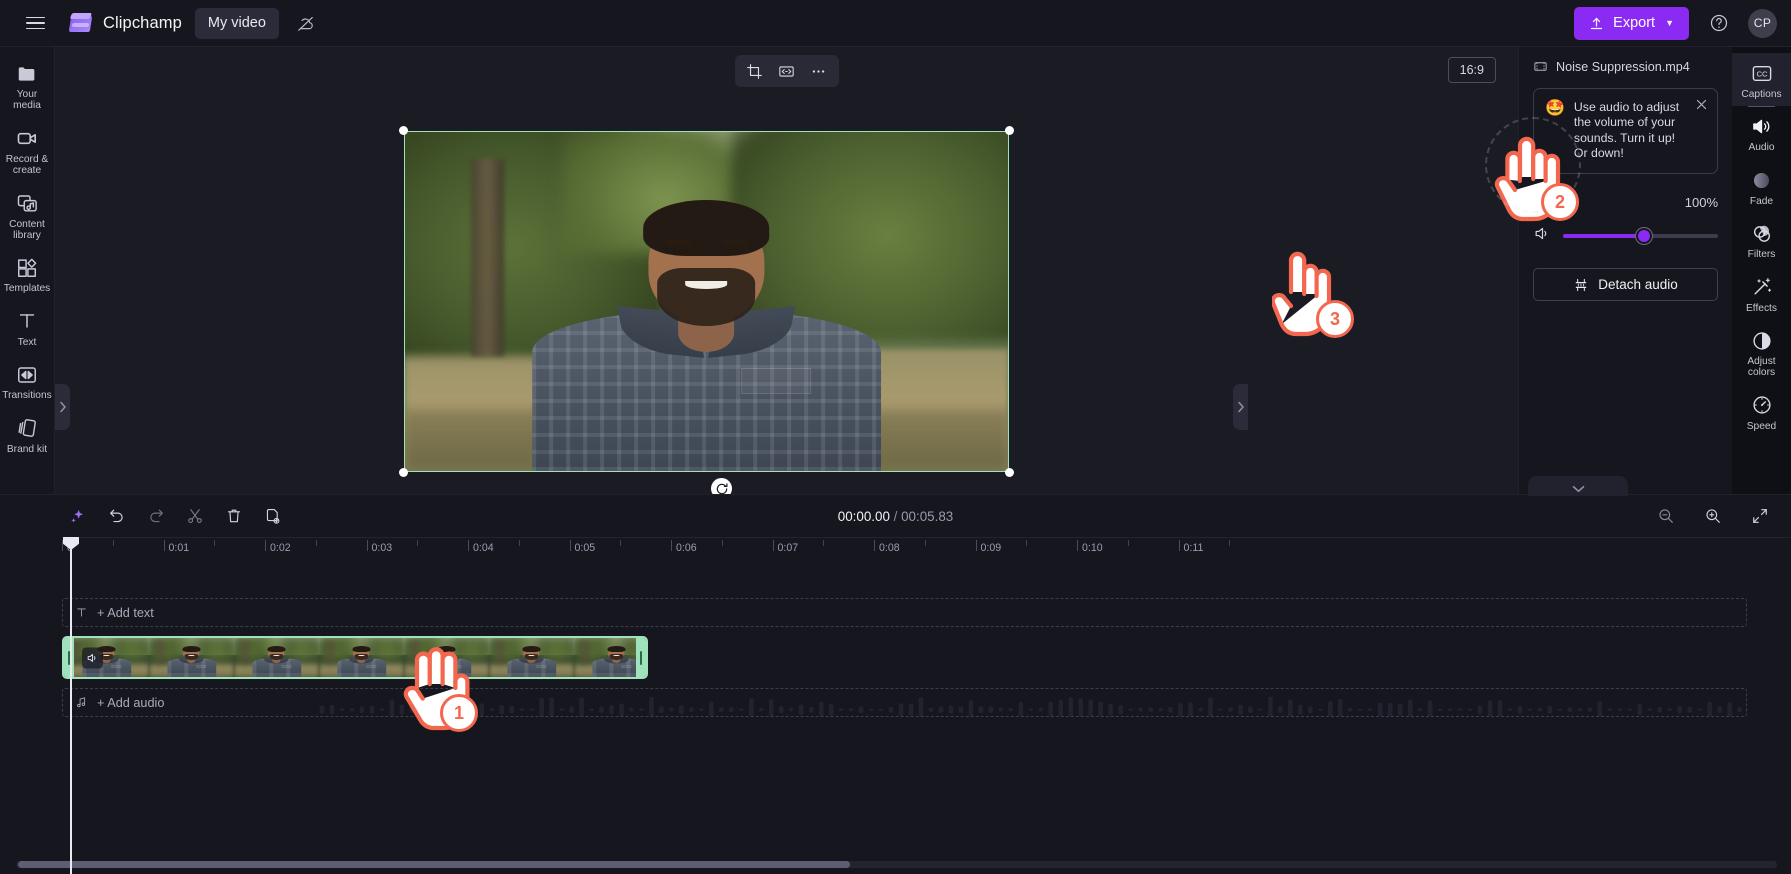  What do you see at coordinates (306, 23) in the screenshot?
I see `cloud-off-icon` at bounding box center [306, 23].